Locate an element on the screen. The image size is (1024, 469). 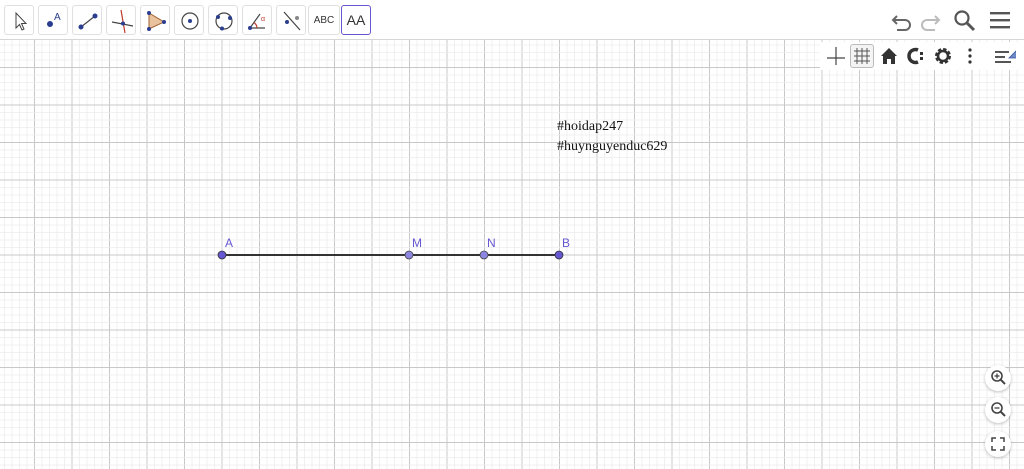
angle-icon: α is located at coordinates (256, 21).